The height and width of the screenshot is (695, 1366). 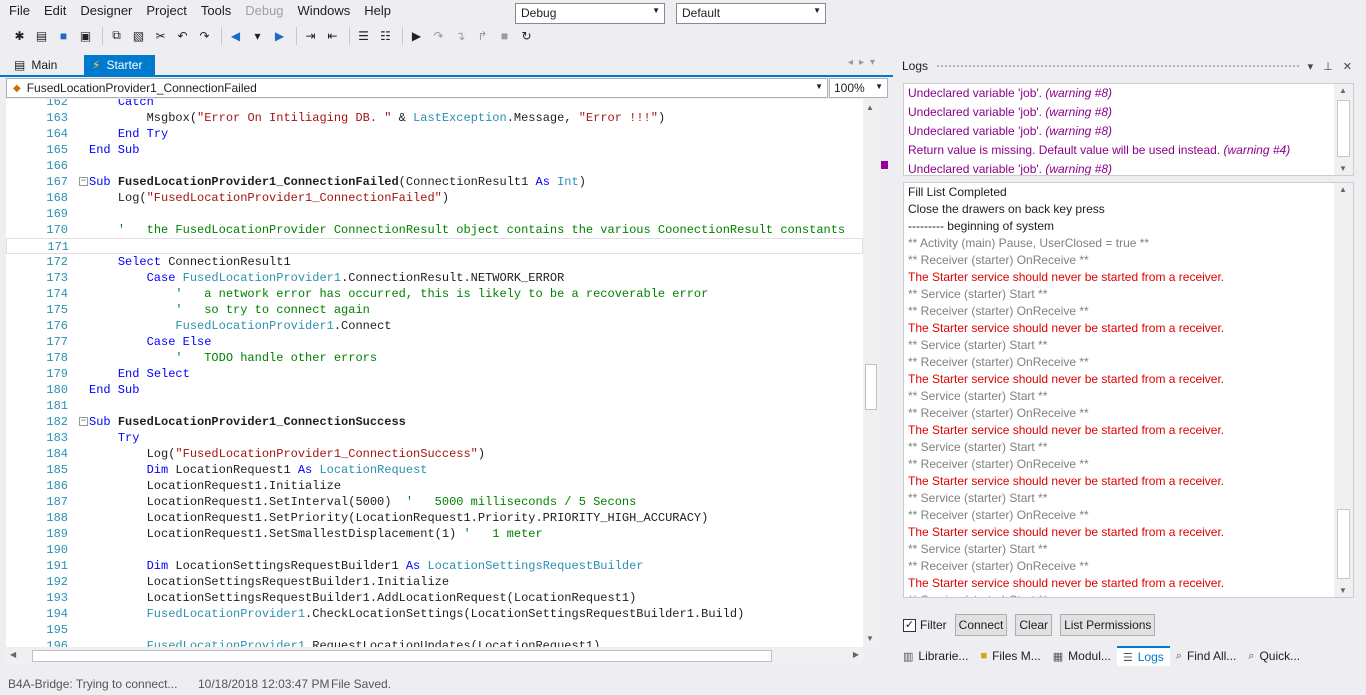 I want to click on log-scrollbar: ▲ ▼, so click(x=1343, y=390).